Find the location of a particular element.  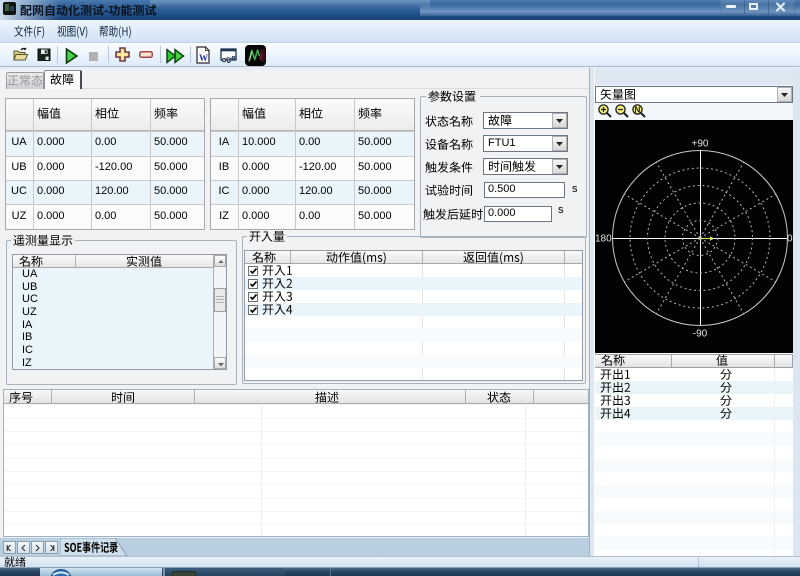

svg-text: N is located at coordinates (638, 110).